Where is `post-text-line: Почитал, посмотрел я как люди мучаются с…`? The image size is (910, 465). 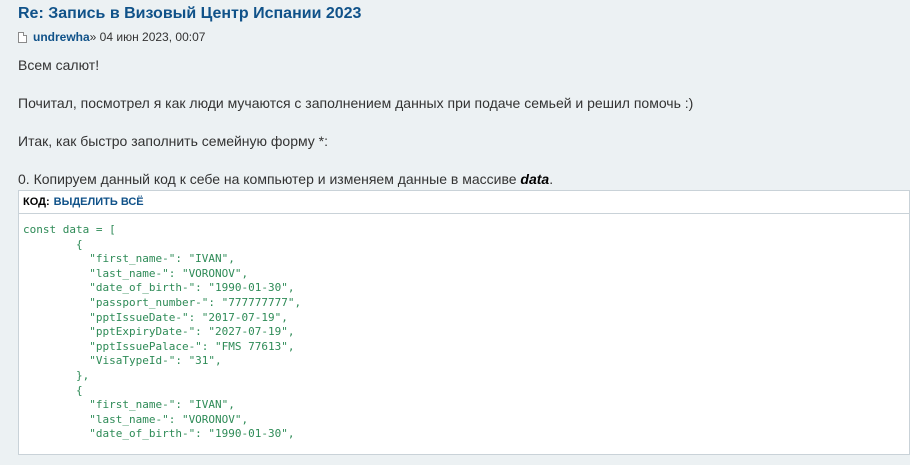 post-text-line: Почитал, посмотрел я как люди мучаются с… is located at coordinates (356, 103).